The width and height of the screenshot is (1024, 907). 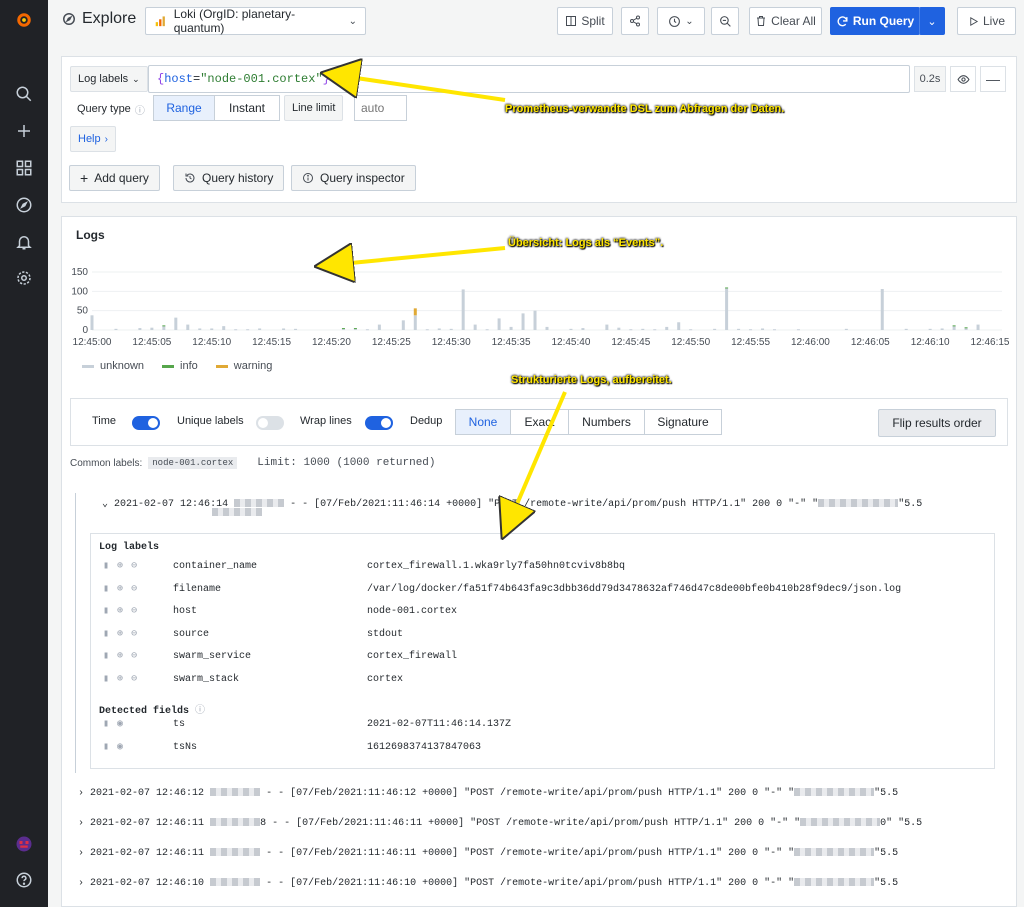 I want to click on grafana-logo-icon, so click(x=24, y=20).